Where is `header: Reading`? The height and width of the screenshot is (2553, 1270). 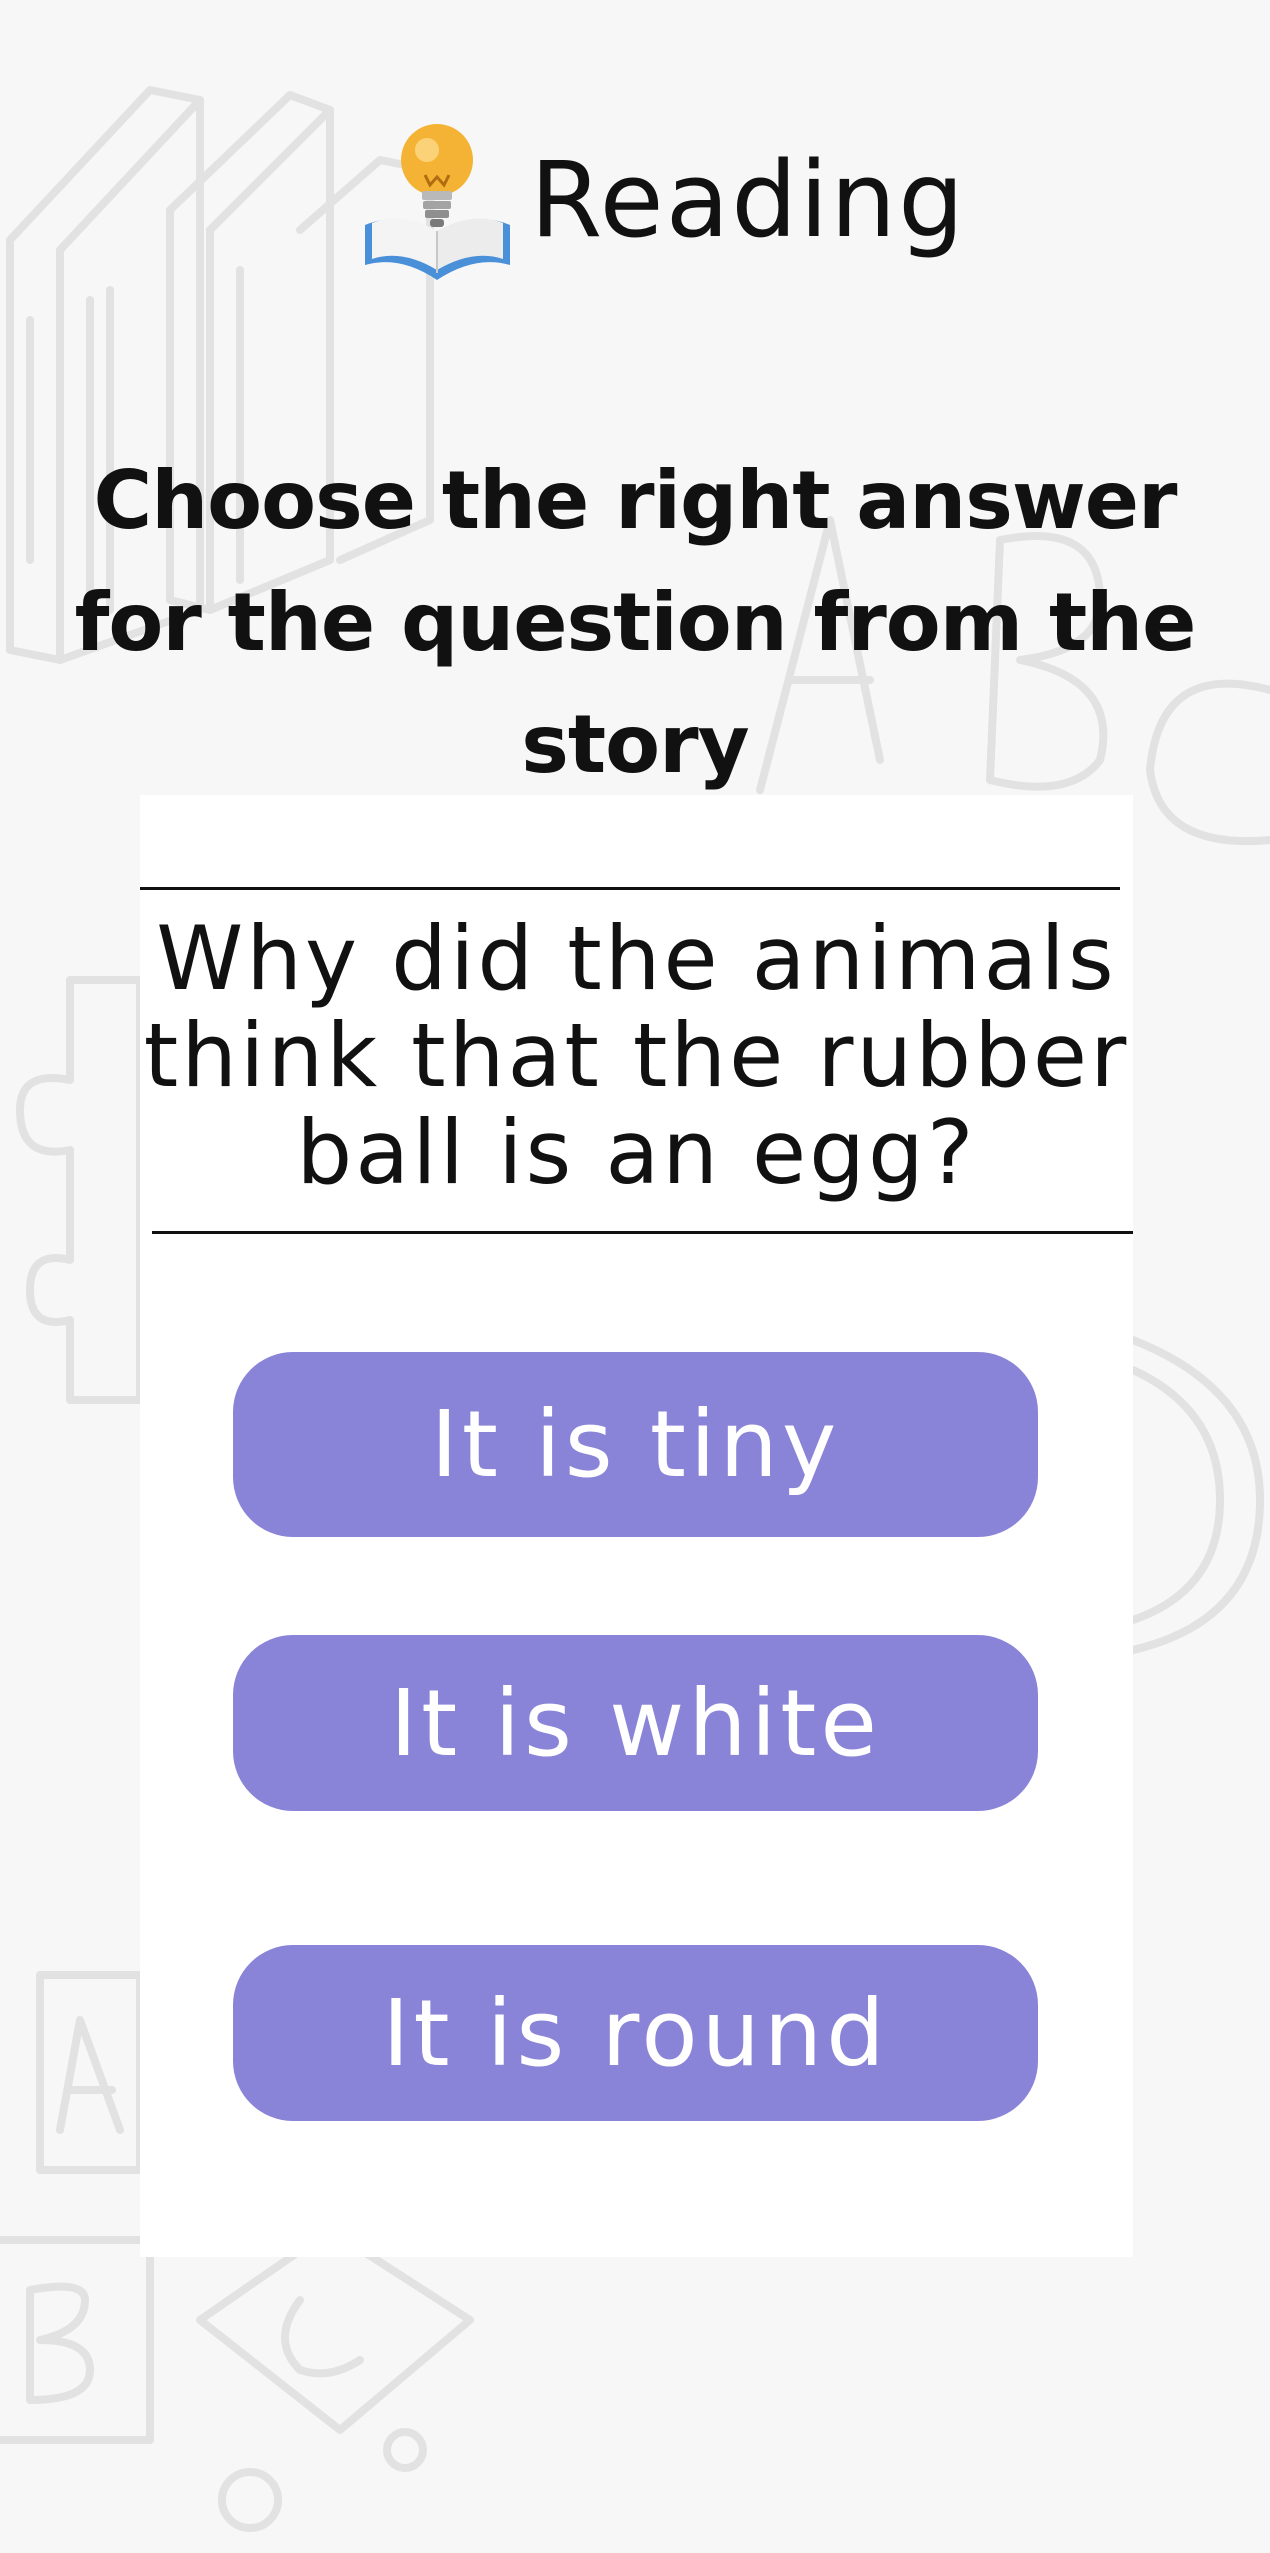 header: Reading is located at coordinates (635, 200).